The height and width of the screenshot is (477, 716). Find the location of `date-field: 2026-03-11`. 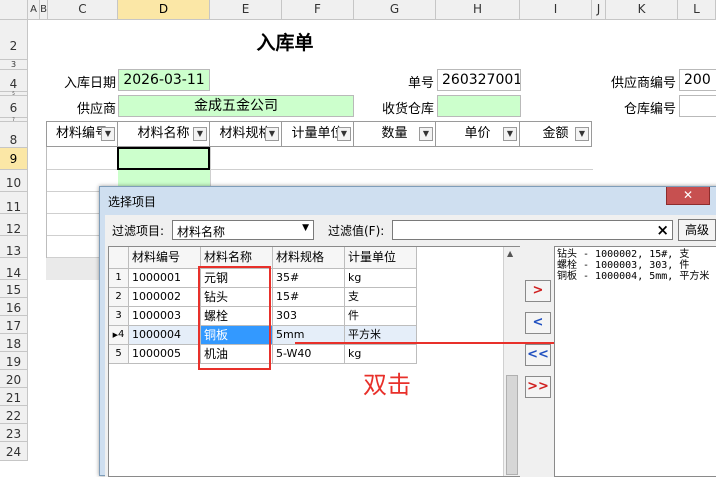

date-field: 2026-03-11 is located at coordinates (164, 80).